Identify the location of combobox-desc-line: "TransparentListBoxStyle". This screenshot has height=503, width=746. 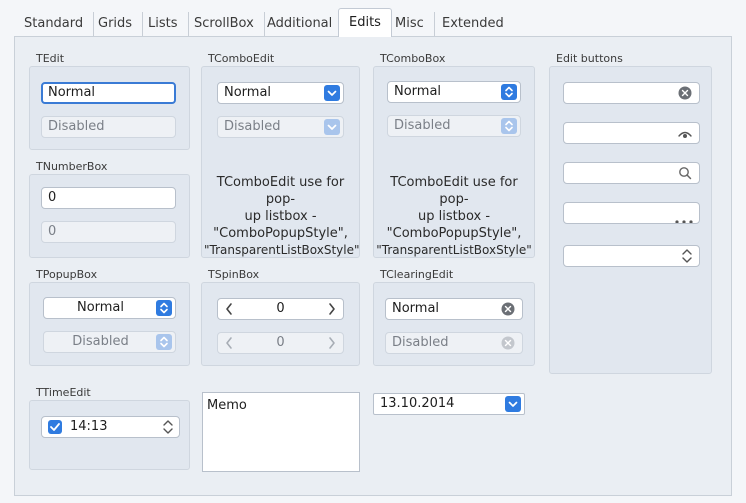
(454, 250).